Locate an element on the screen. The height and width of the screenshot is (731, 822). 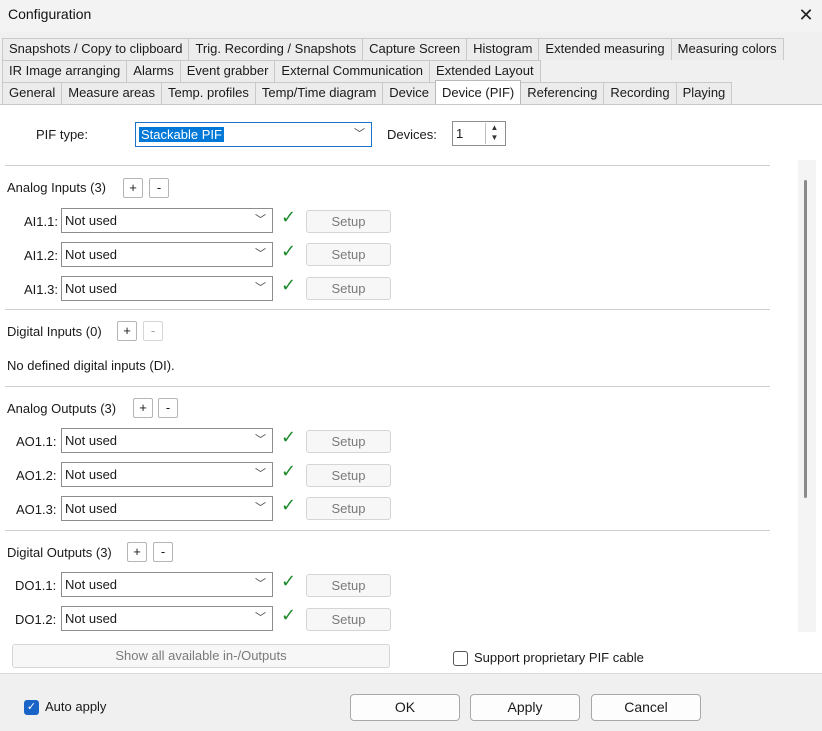
do1-1-setup-button: Setup is located at coordinates (348, 585).